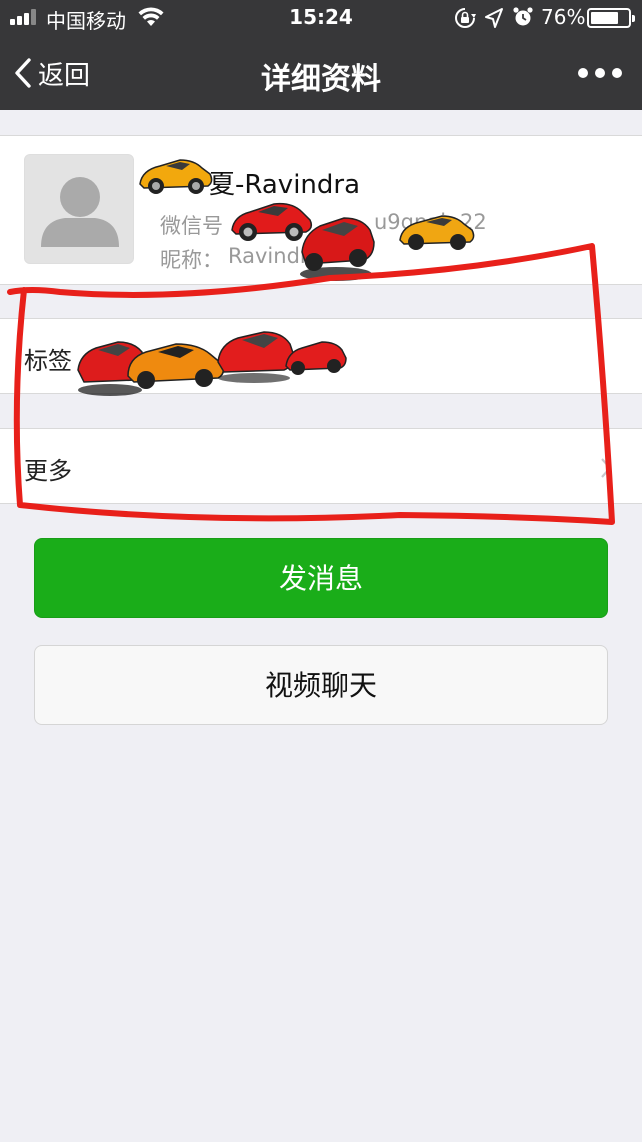  I want to click on battery-icon, so click(611, 18).